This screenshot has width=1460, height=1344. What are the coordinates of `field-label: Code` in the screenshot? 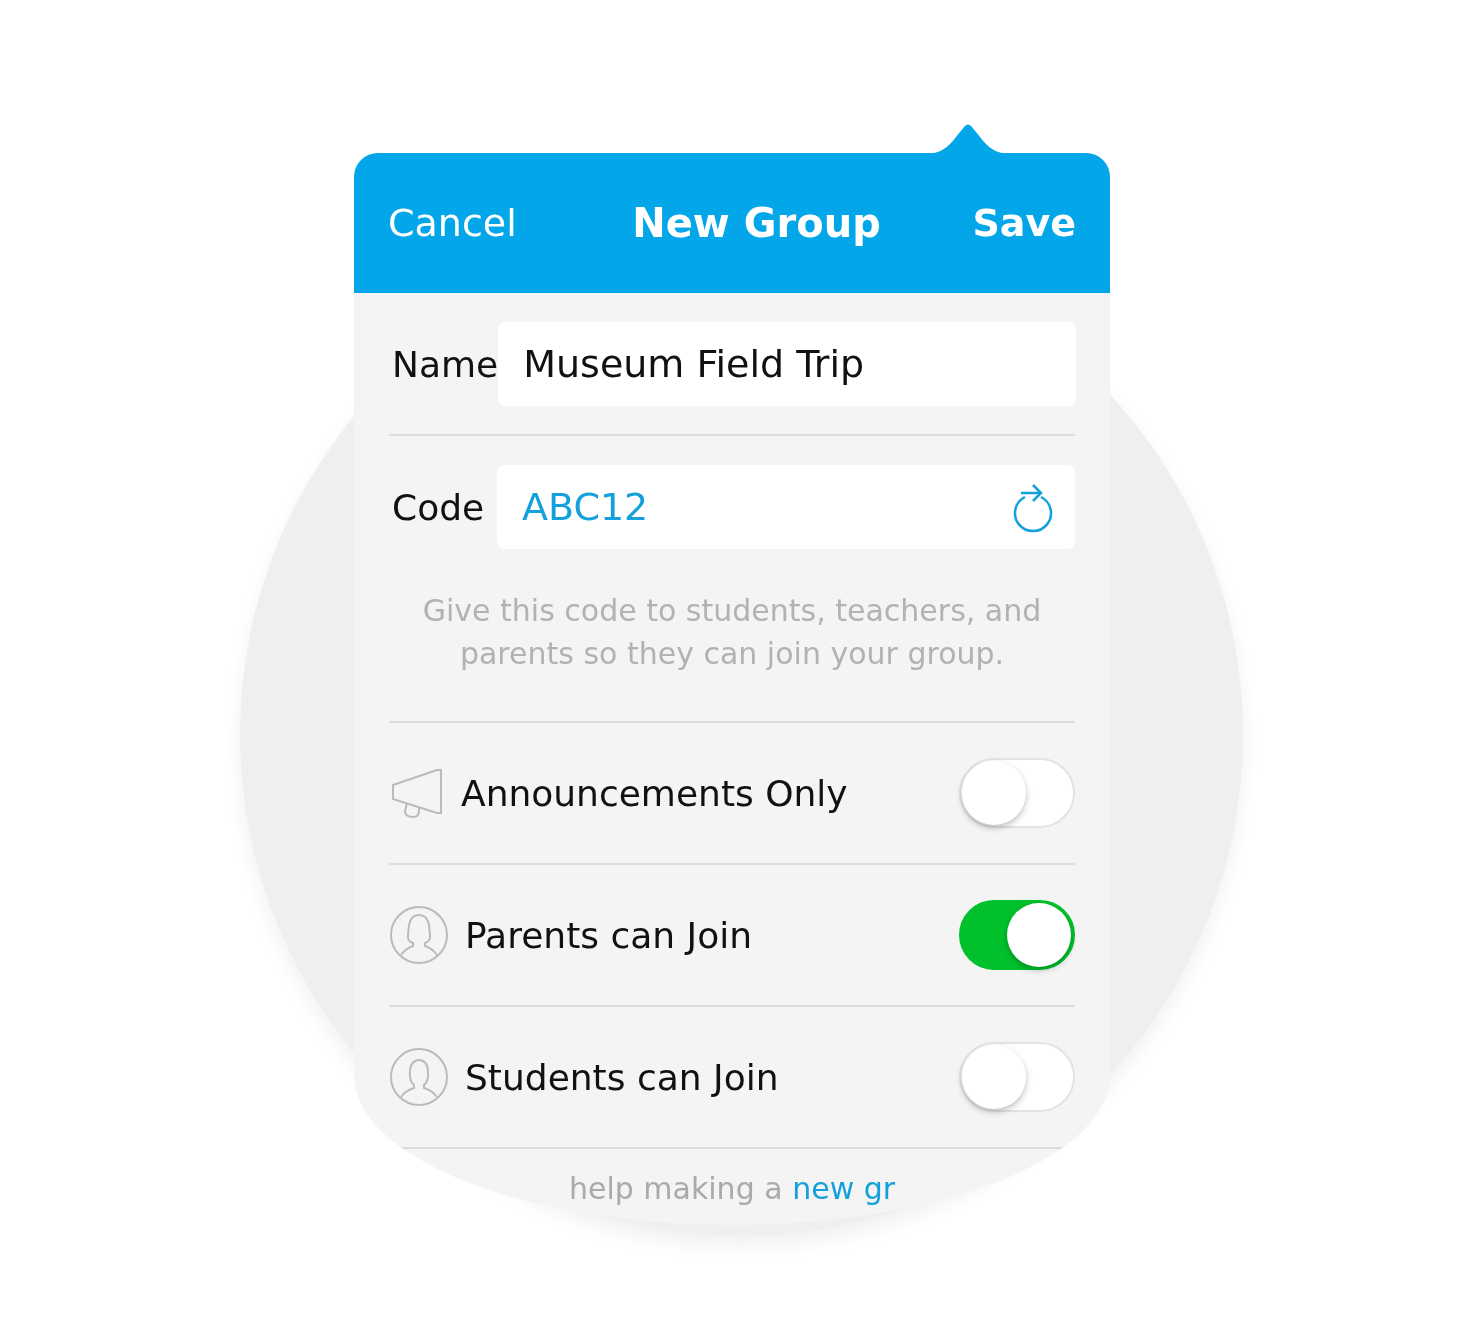 It's located at (438, 507).